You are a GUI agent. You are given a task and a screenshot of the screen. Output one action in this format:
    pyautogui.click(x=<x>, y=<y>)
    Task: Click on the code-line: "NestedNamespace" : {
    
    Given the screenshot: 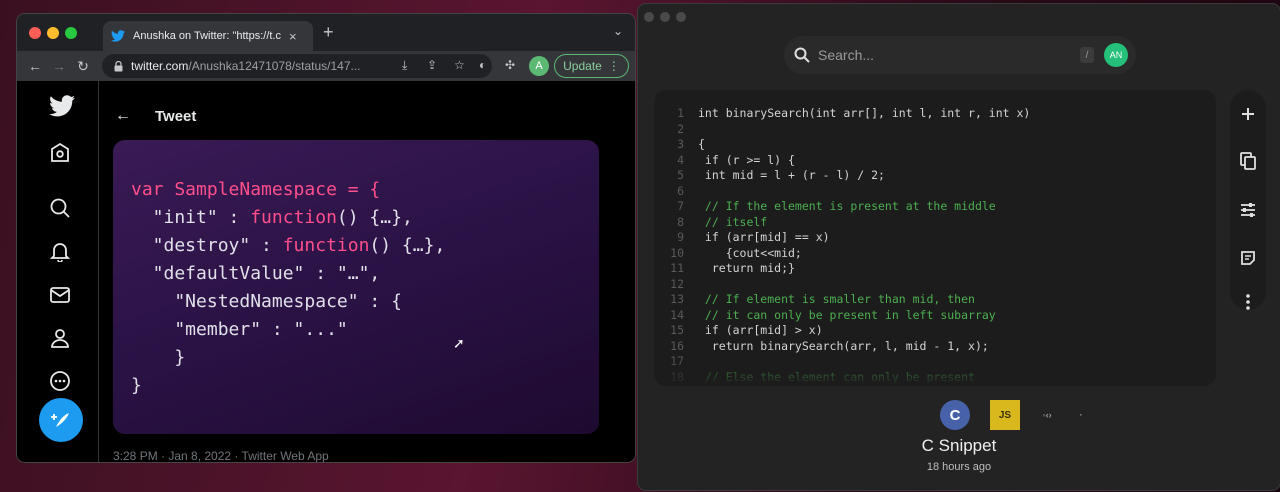 What is the action you would take?
    pyautogui.click(x=266, y=301)
    